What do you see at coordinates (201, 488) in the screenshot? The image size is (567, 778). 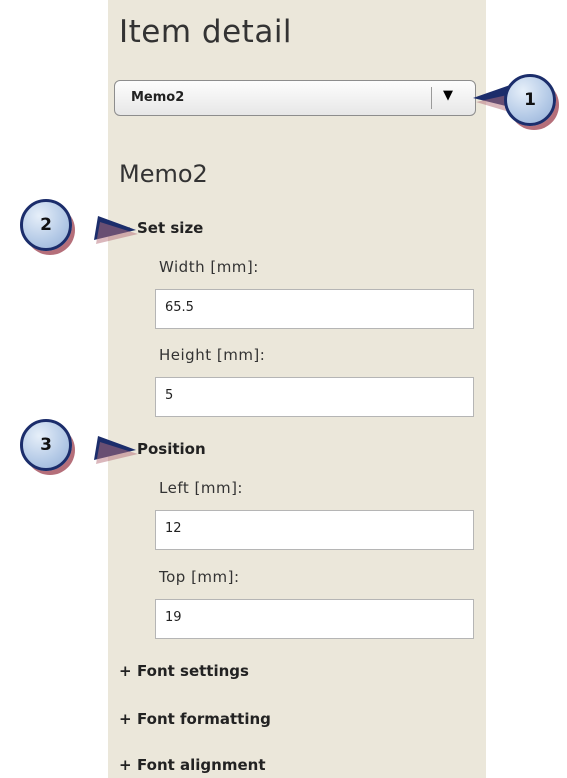 I see `left-label: Left [mm]:` at bounding box center [201, 488].